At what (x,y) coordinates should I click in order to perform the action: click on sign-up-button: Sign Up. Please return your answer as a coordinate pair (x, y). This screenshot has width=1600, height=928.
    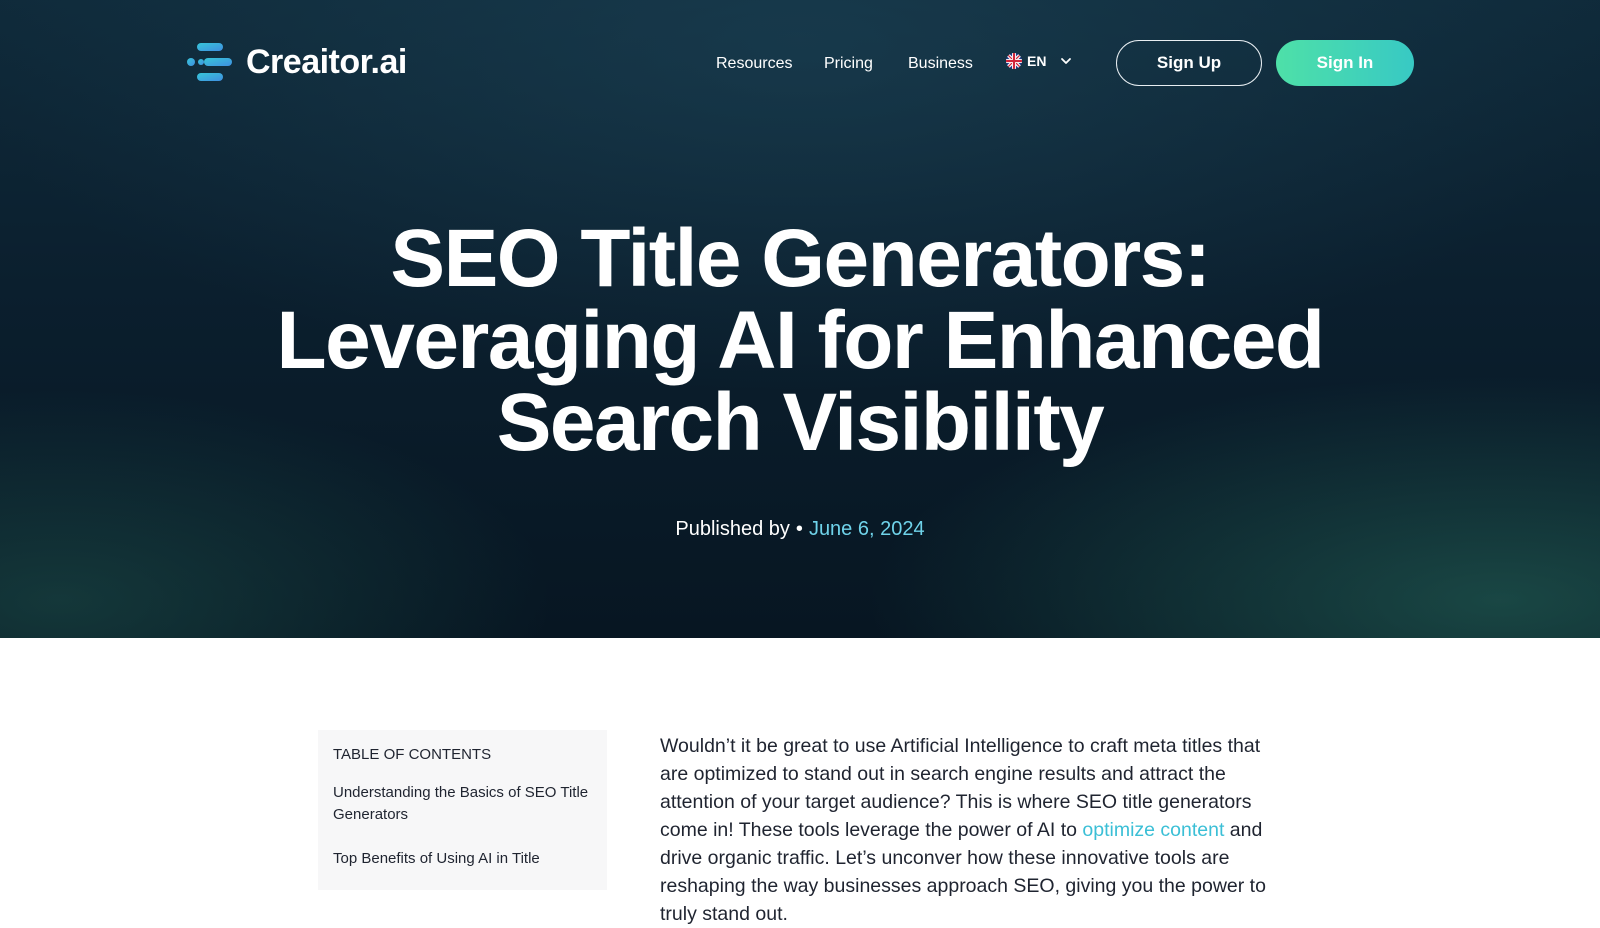
    Looking at the image, I should click on (1189, 63).